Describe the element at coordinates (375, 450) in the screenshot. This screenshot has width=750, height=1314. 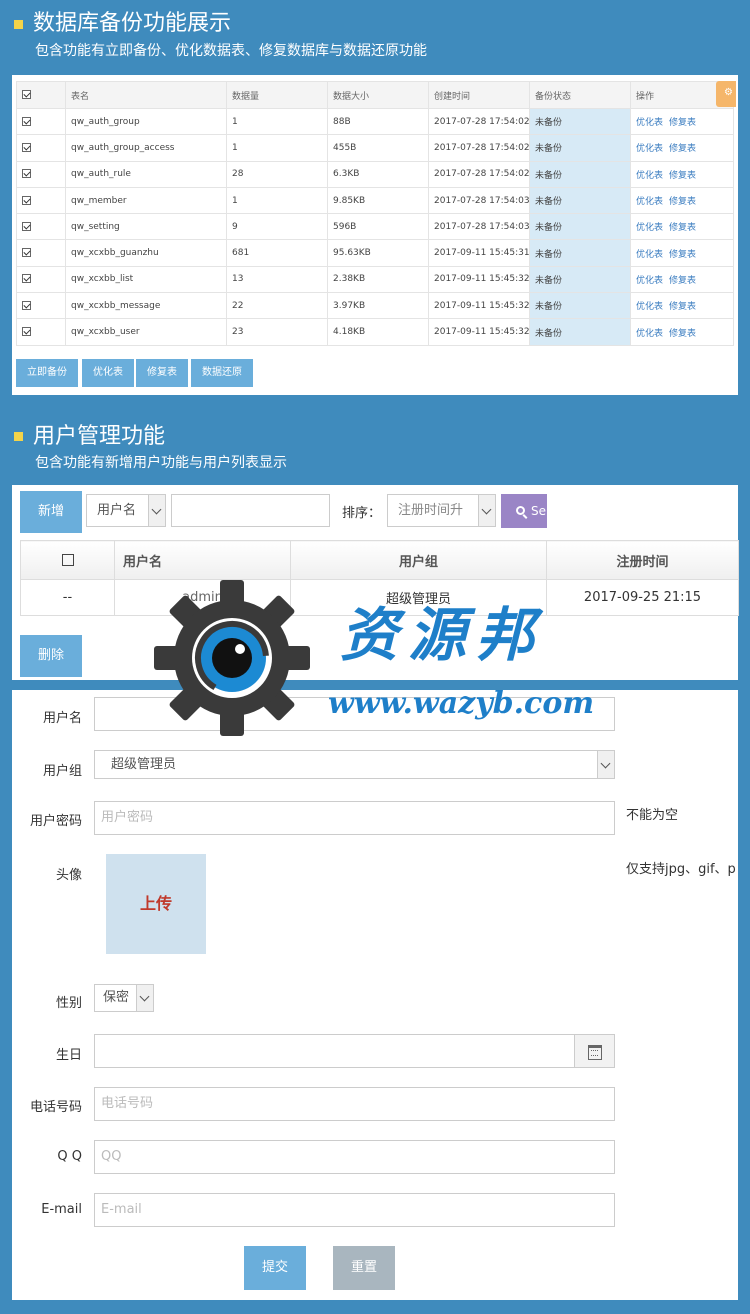
I see `section-header-users: 用户管理功能 包含功能有新增用户功能与用户列表显示` at that location.